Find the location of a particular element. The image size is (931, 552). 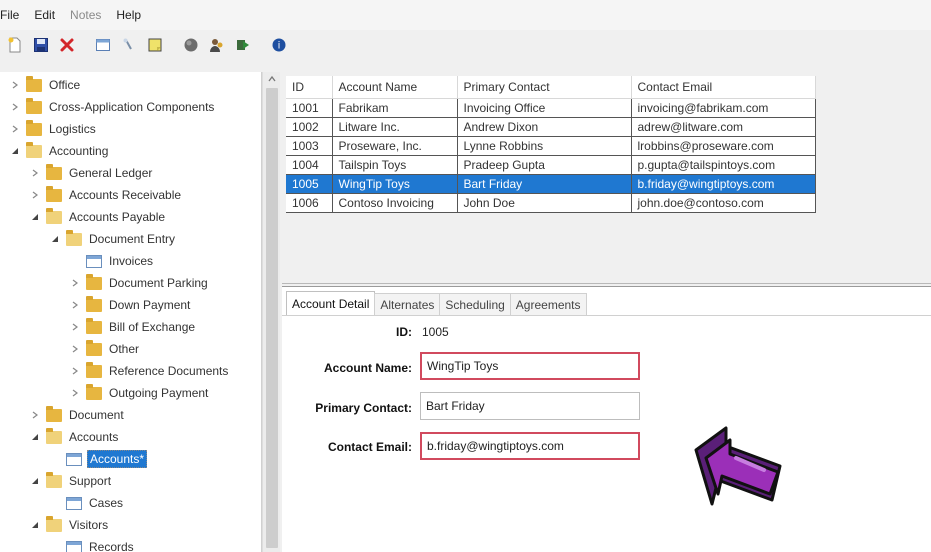

table-cell: invoicing@fabrikam.com is located at coordinates (723, 108).